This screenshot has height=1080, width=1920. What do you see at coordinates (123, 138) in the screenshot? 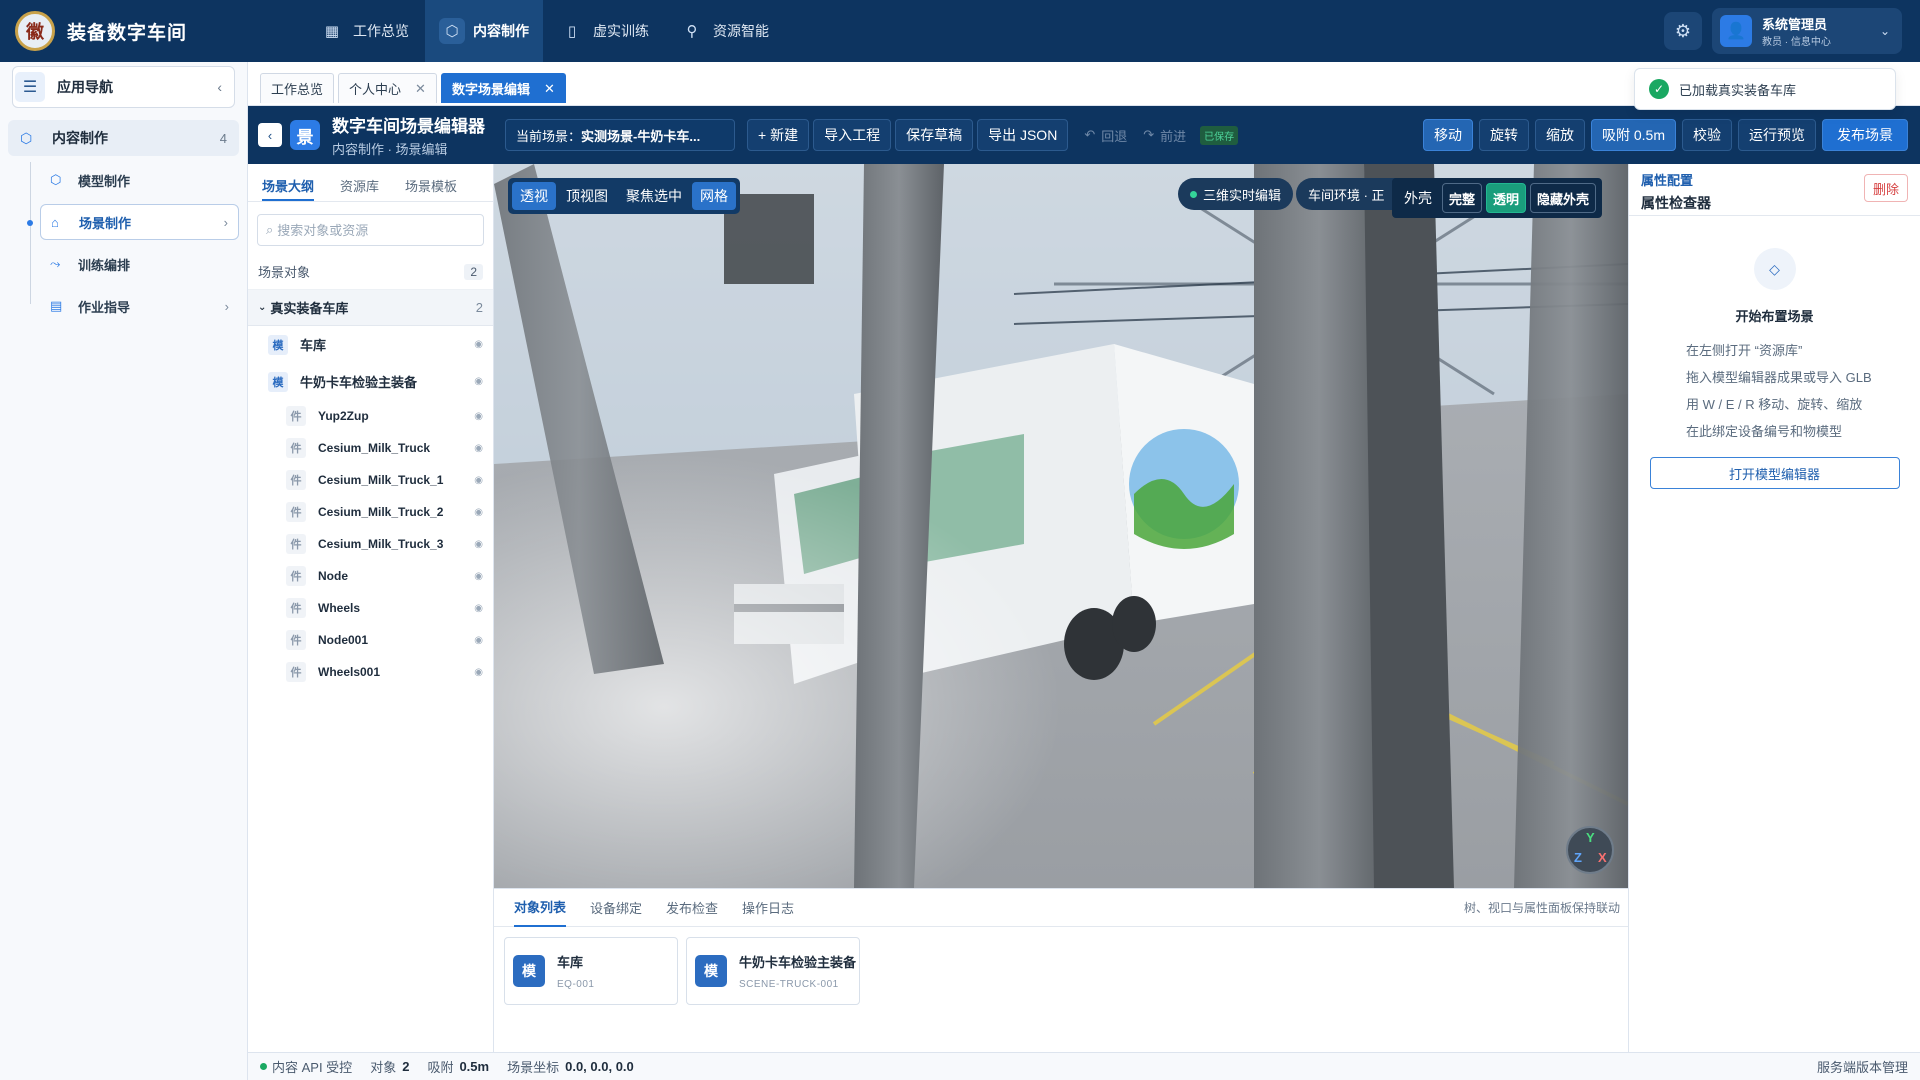
I see `sidebar-group-content: ⬡ 内容制作 4` at bounding box center [123, 138].